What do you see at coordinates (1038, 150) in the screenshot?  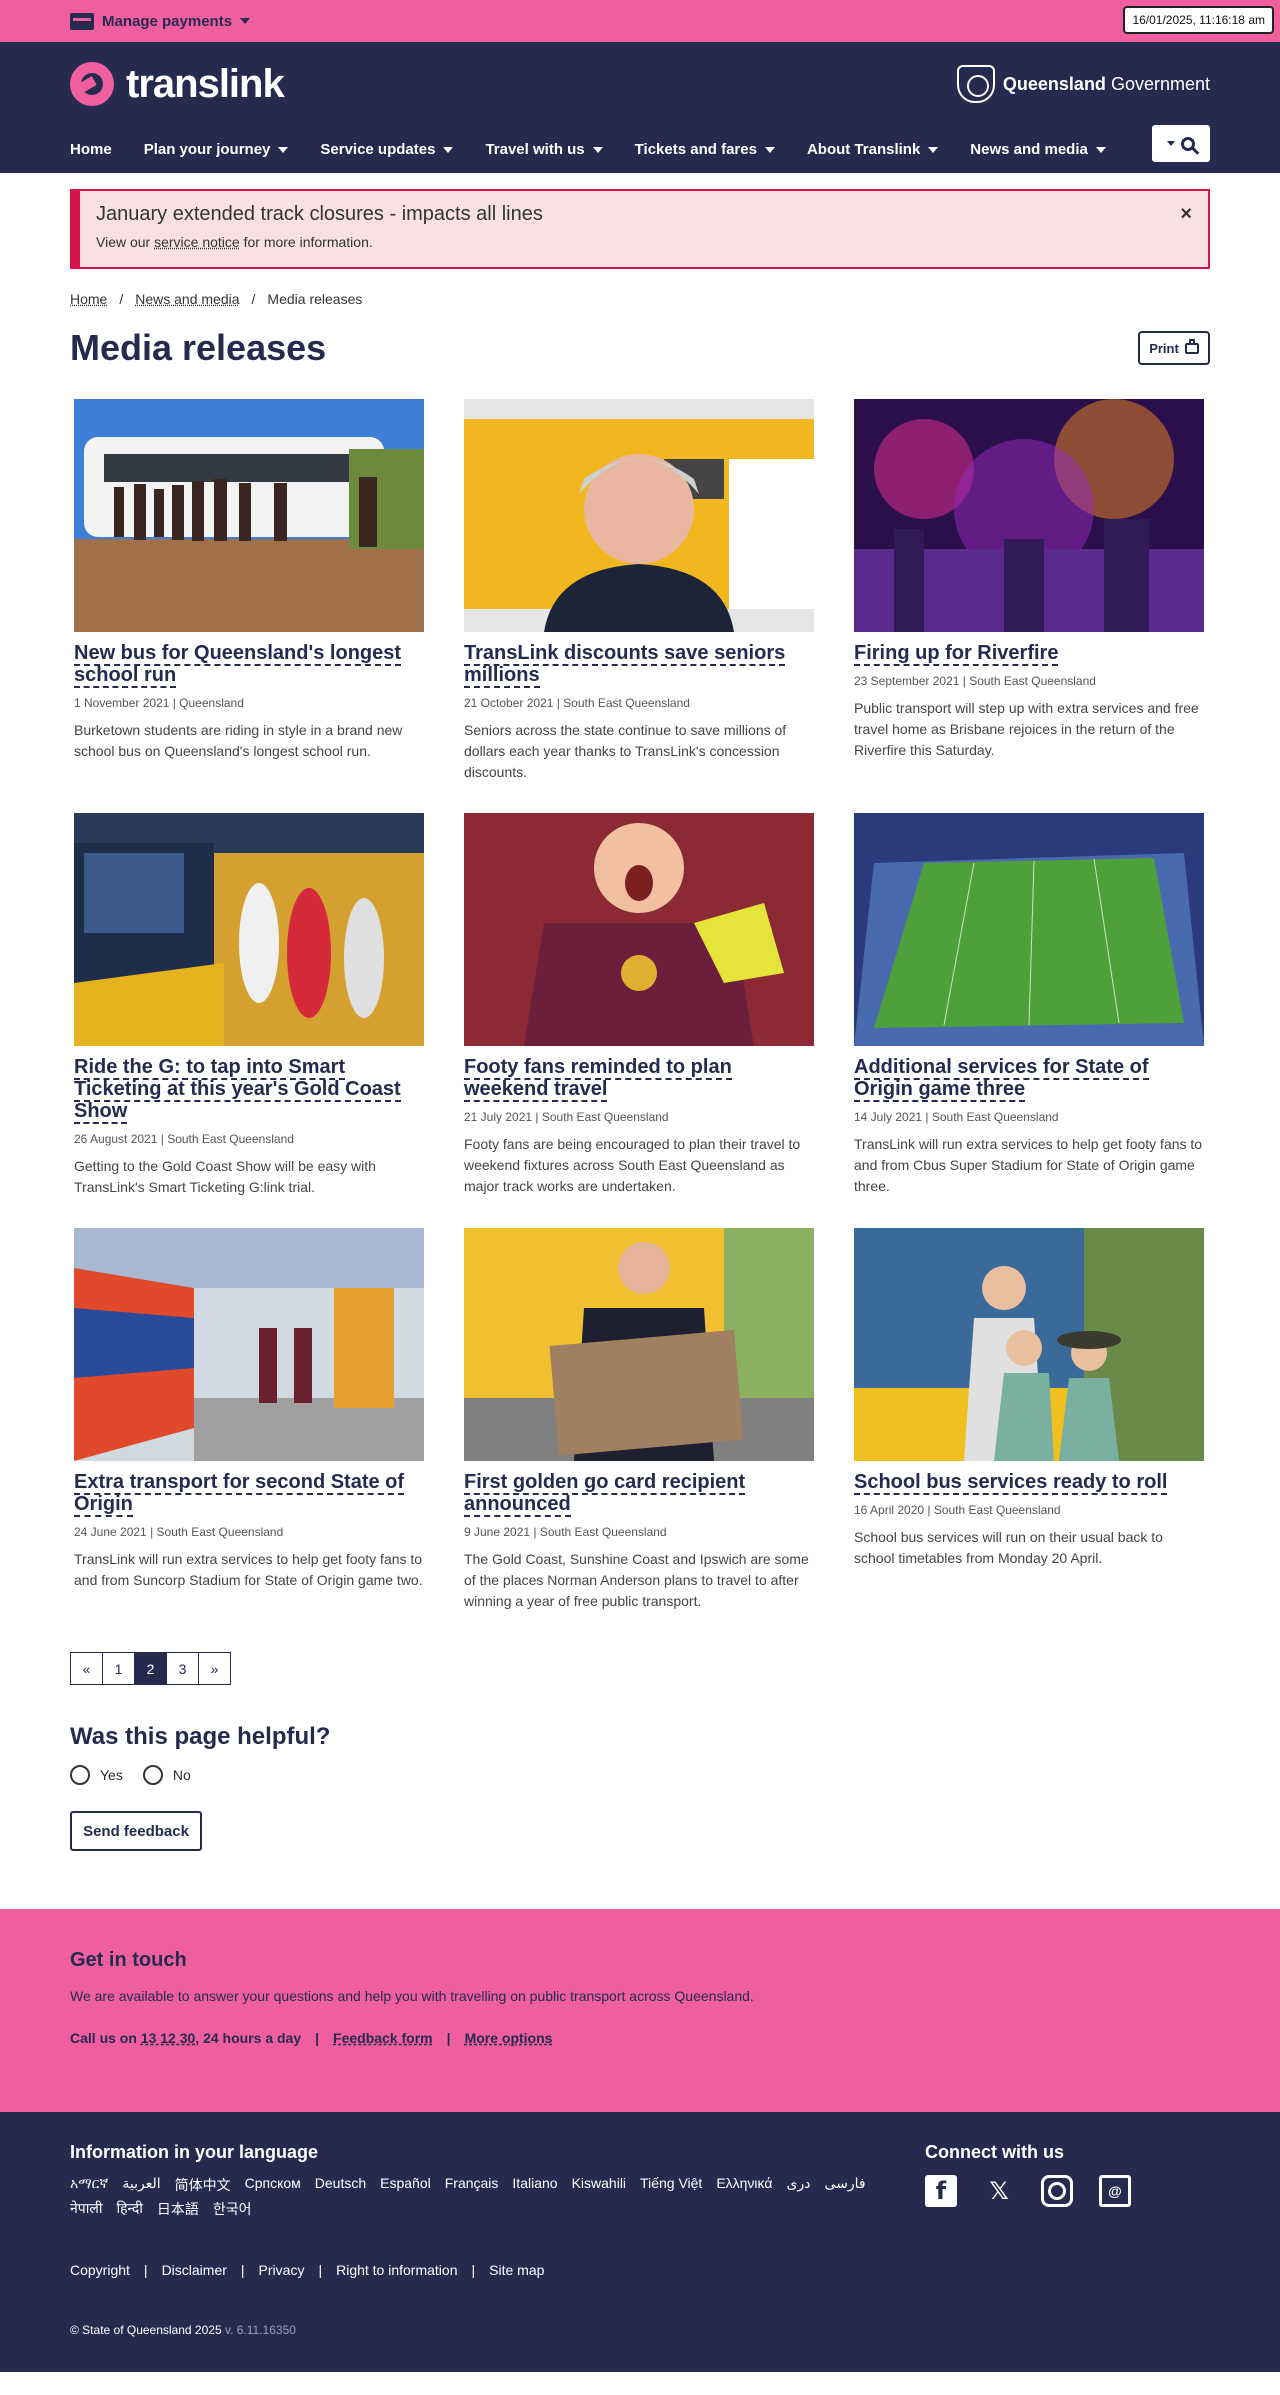 I see `nav-news-and-media: News and media` at bounding box center [1038, 150].